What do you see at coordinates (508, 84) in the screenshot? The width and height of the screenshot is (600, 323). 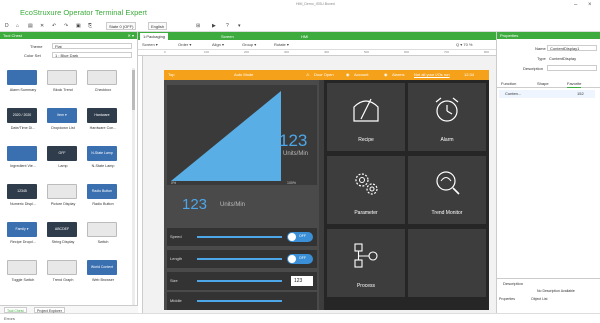 I see `tab-function: Function` at bounding box center [508, 84].